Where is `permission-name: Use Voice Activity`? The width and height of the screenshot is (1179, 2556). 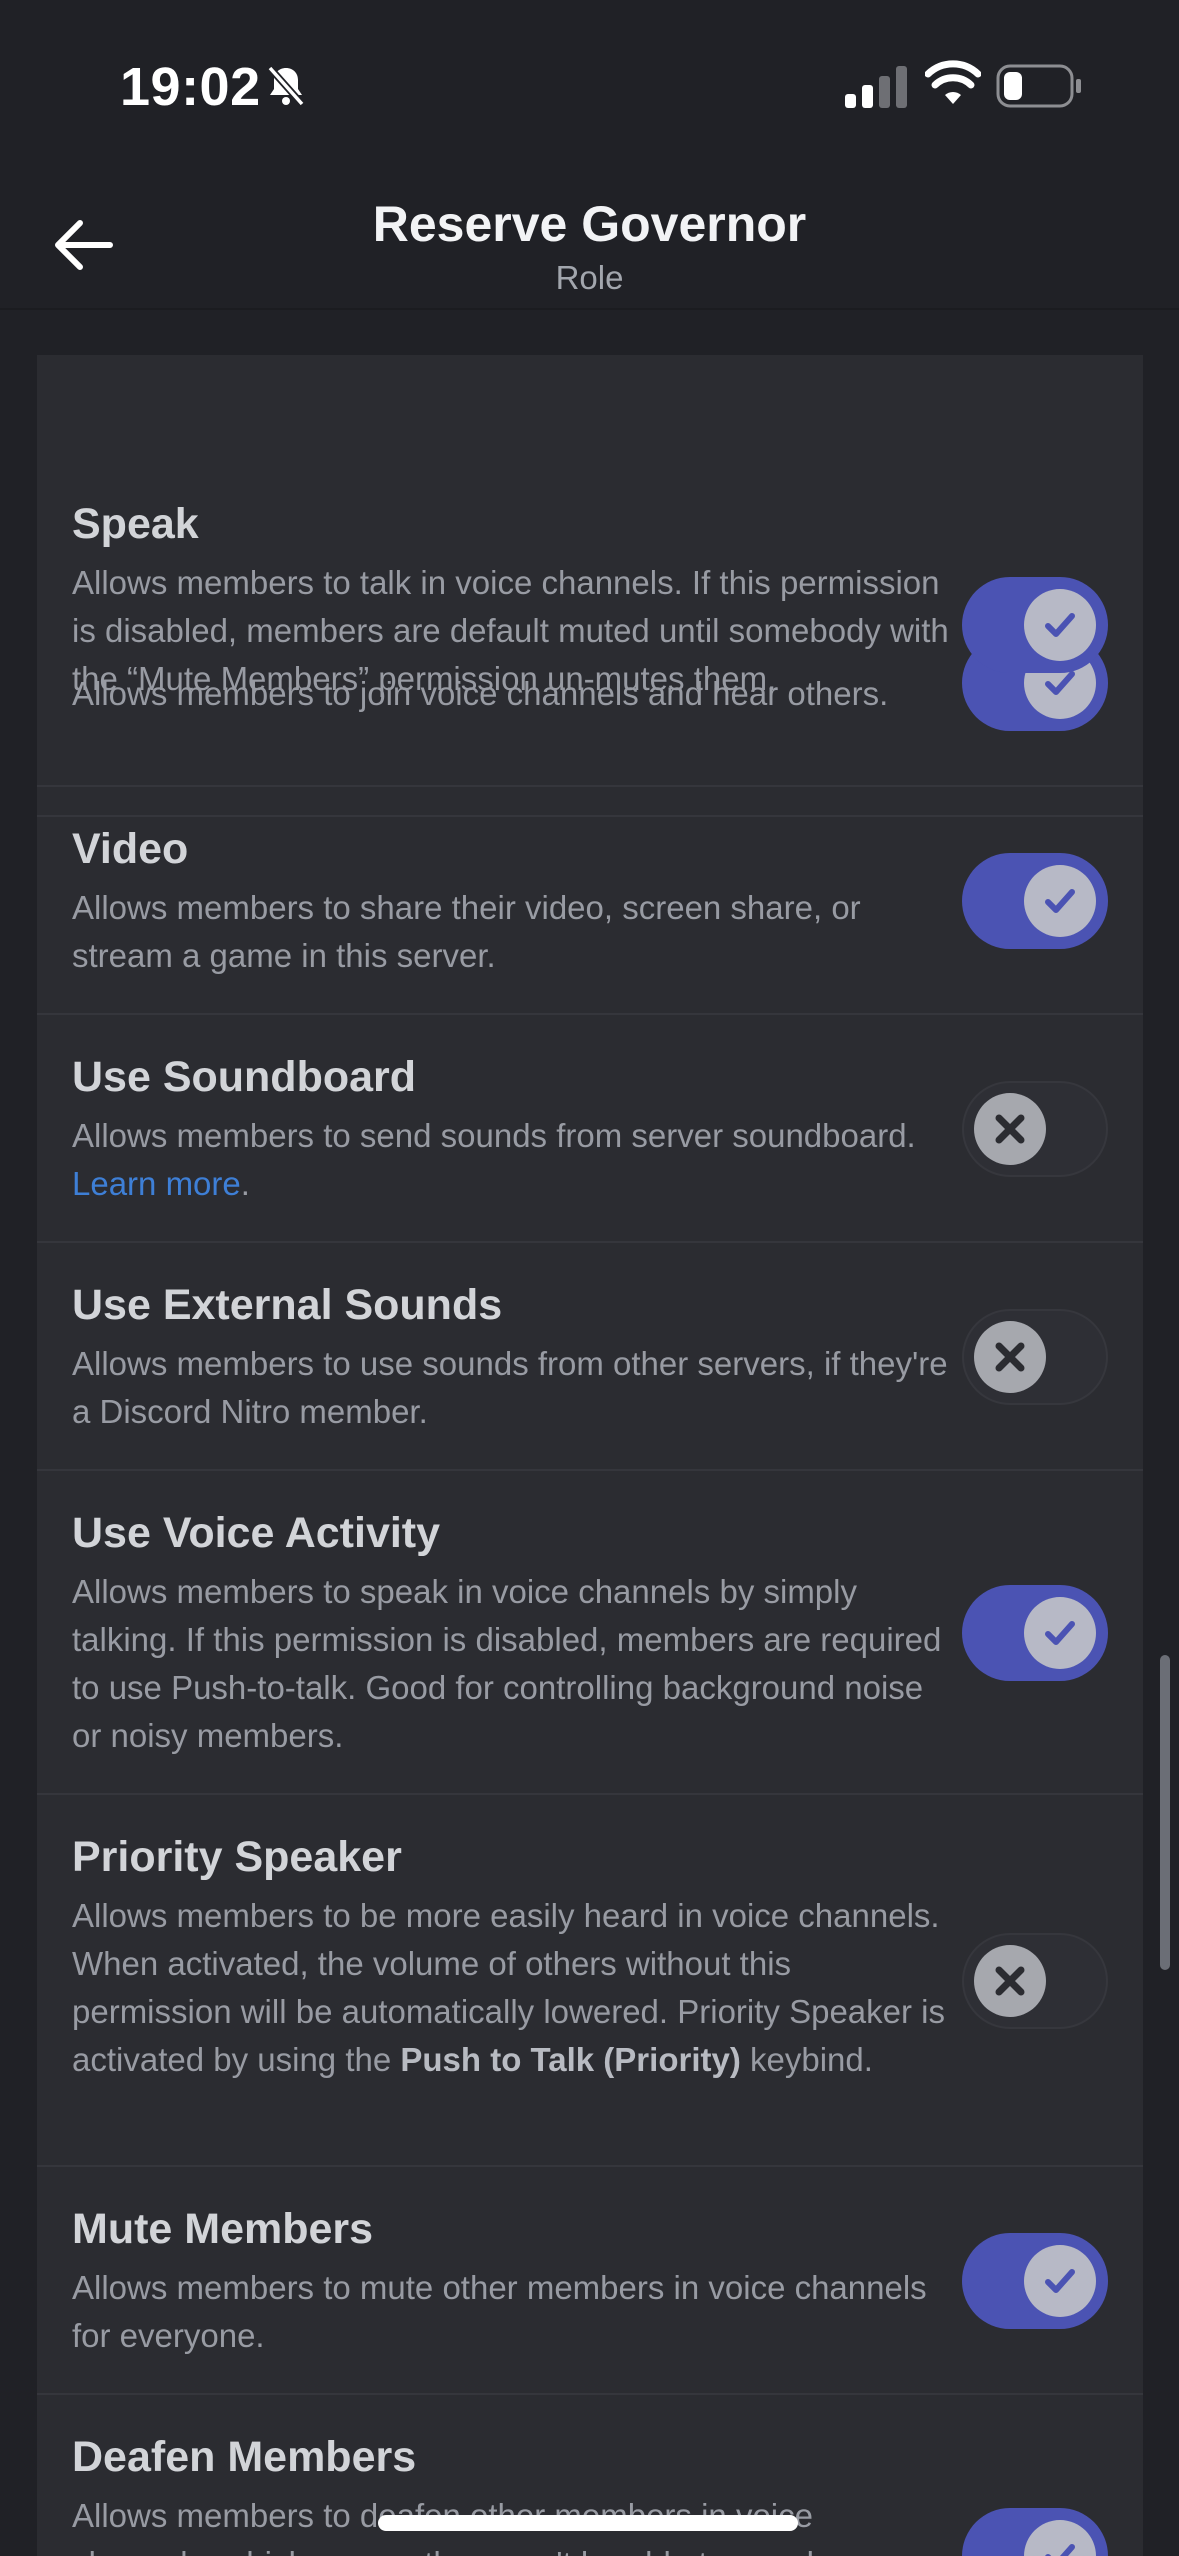
permission-name: Use Voice Activity is located at coordinates (256, 1533).